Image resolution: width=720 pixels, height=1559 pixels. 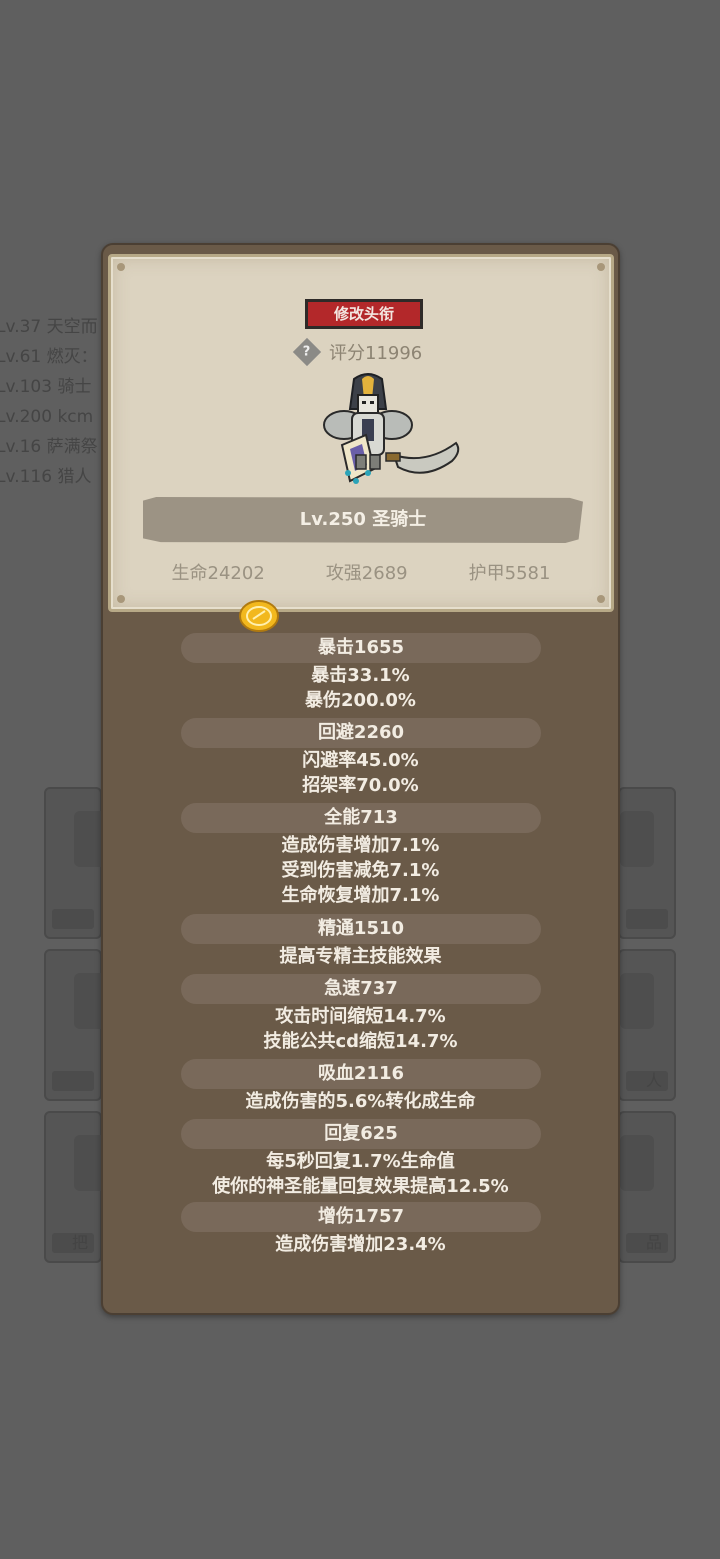 I want to click on score-text: 评分11996, so click(x=376, y=353).